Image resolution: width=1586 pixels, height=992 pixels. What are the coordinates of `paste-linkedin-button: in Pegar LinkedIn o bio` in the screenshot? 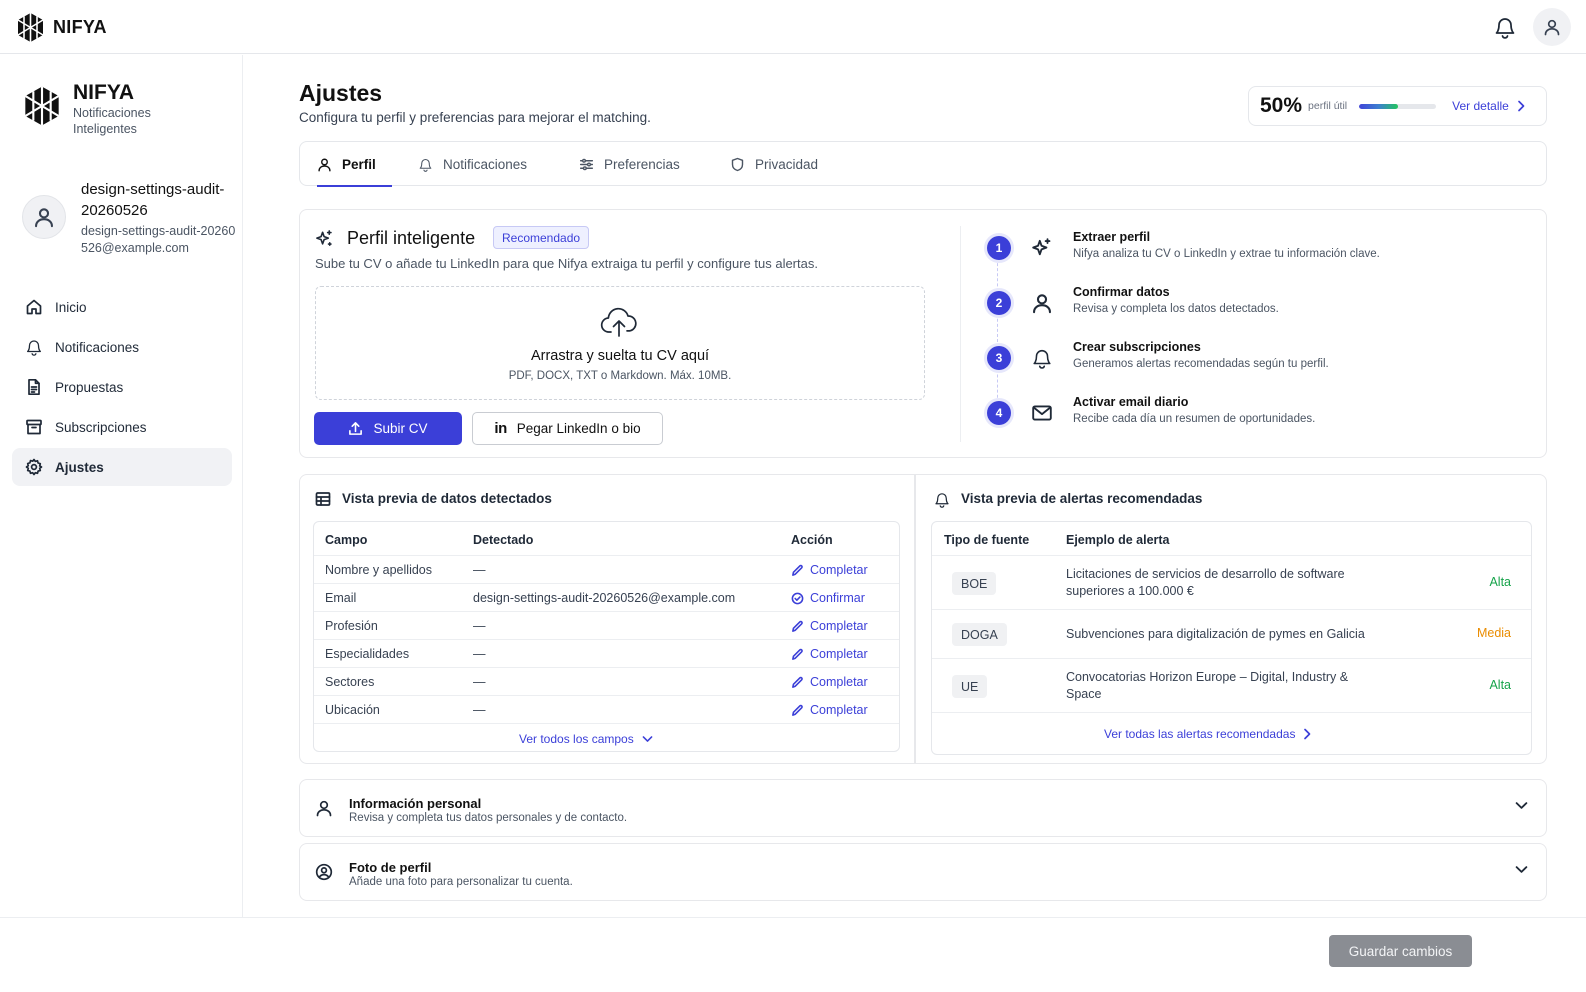 It's located at (567, 428).